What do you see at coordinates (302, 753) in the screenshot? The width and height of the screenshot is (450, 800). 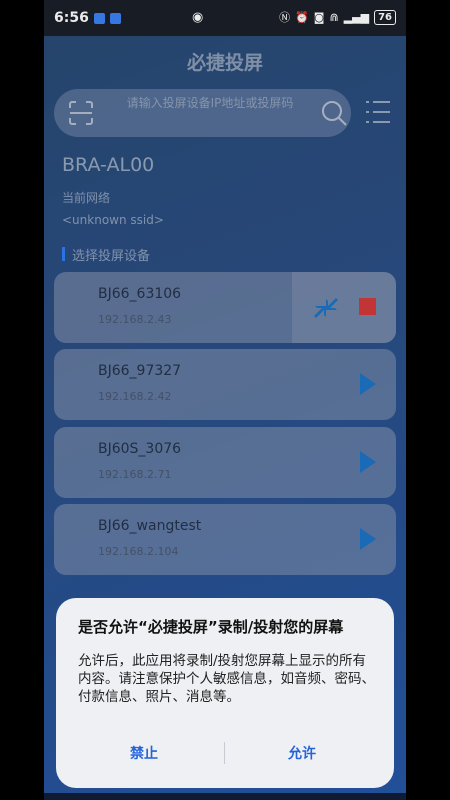 I see `allow-button: 允许` at bounding box center [302, 753].